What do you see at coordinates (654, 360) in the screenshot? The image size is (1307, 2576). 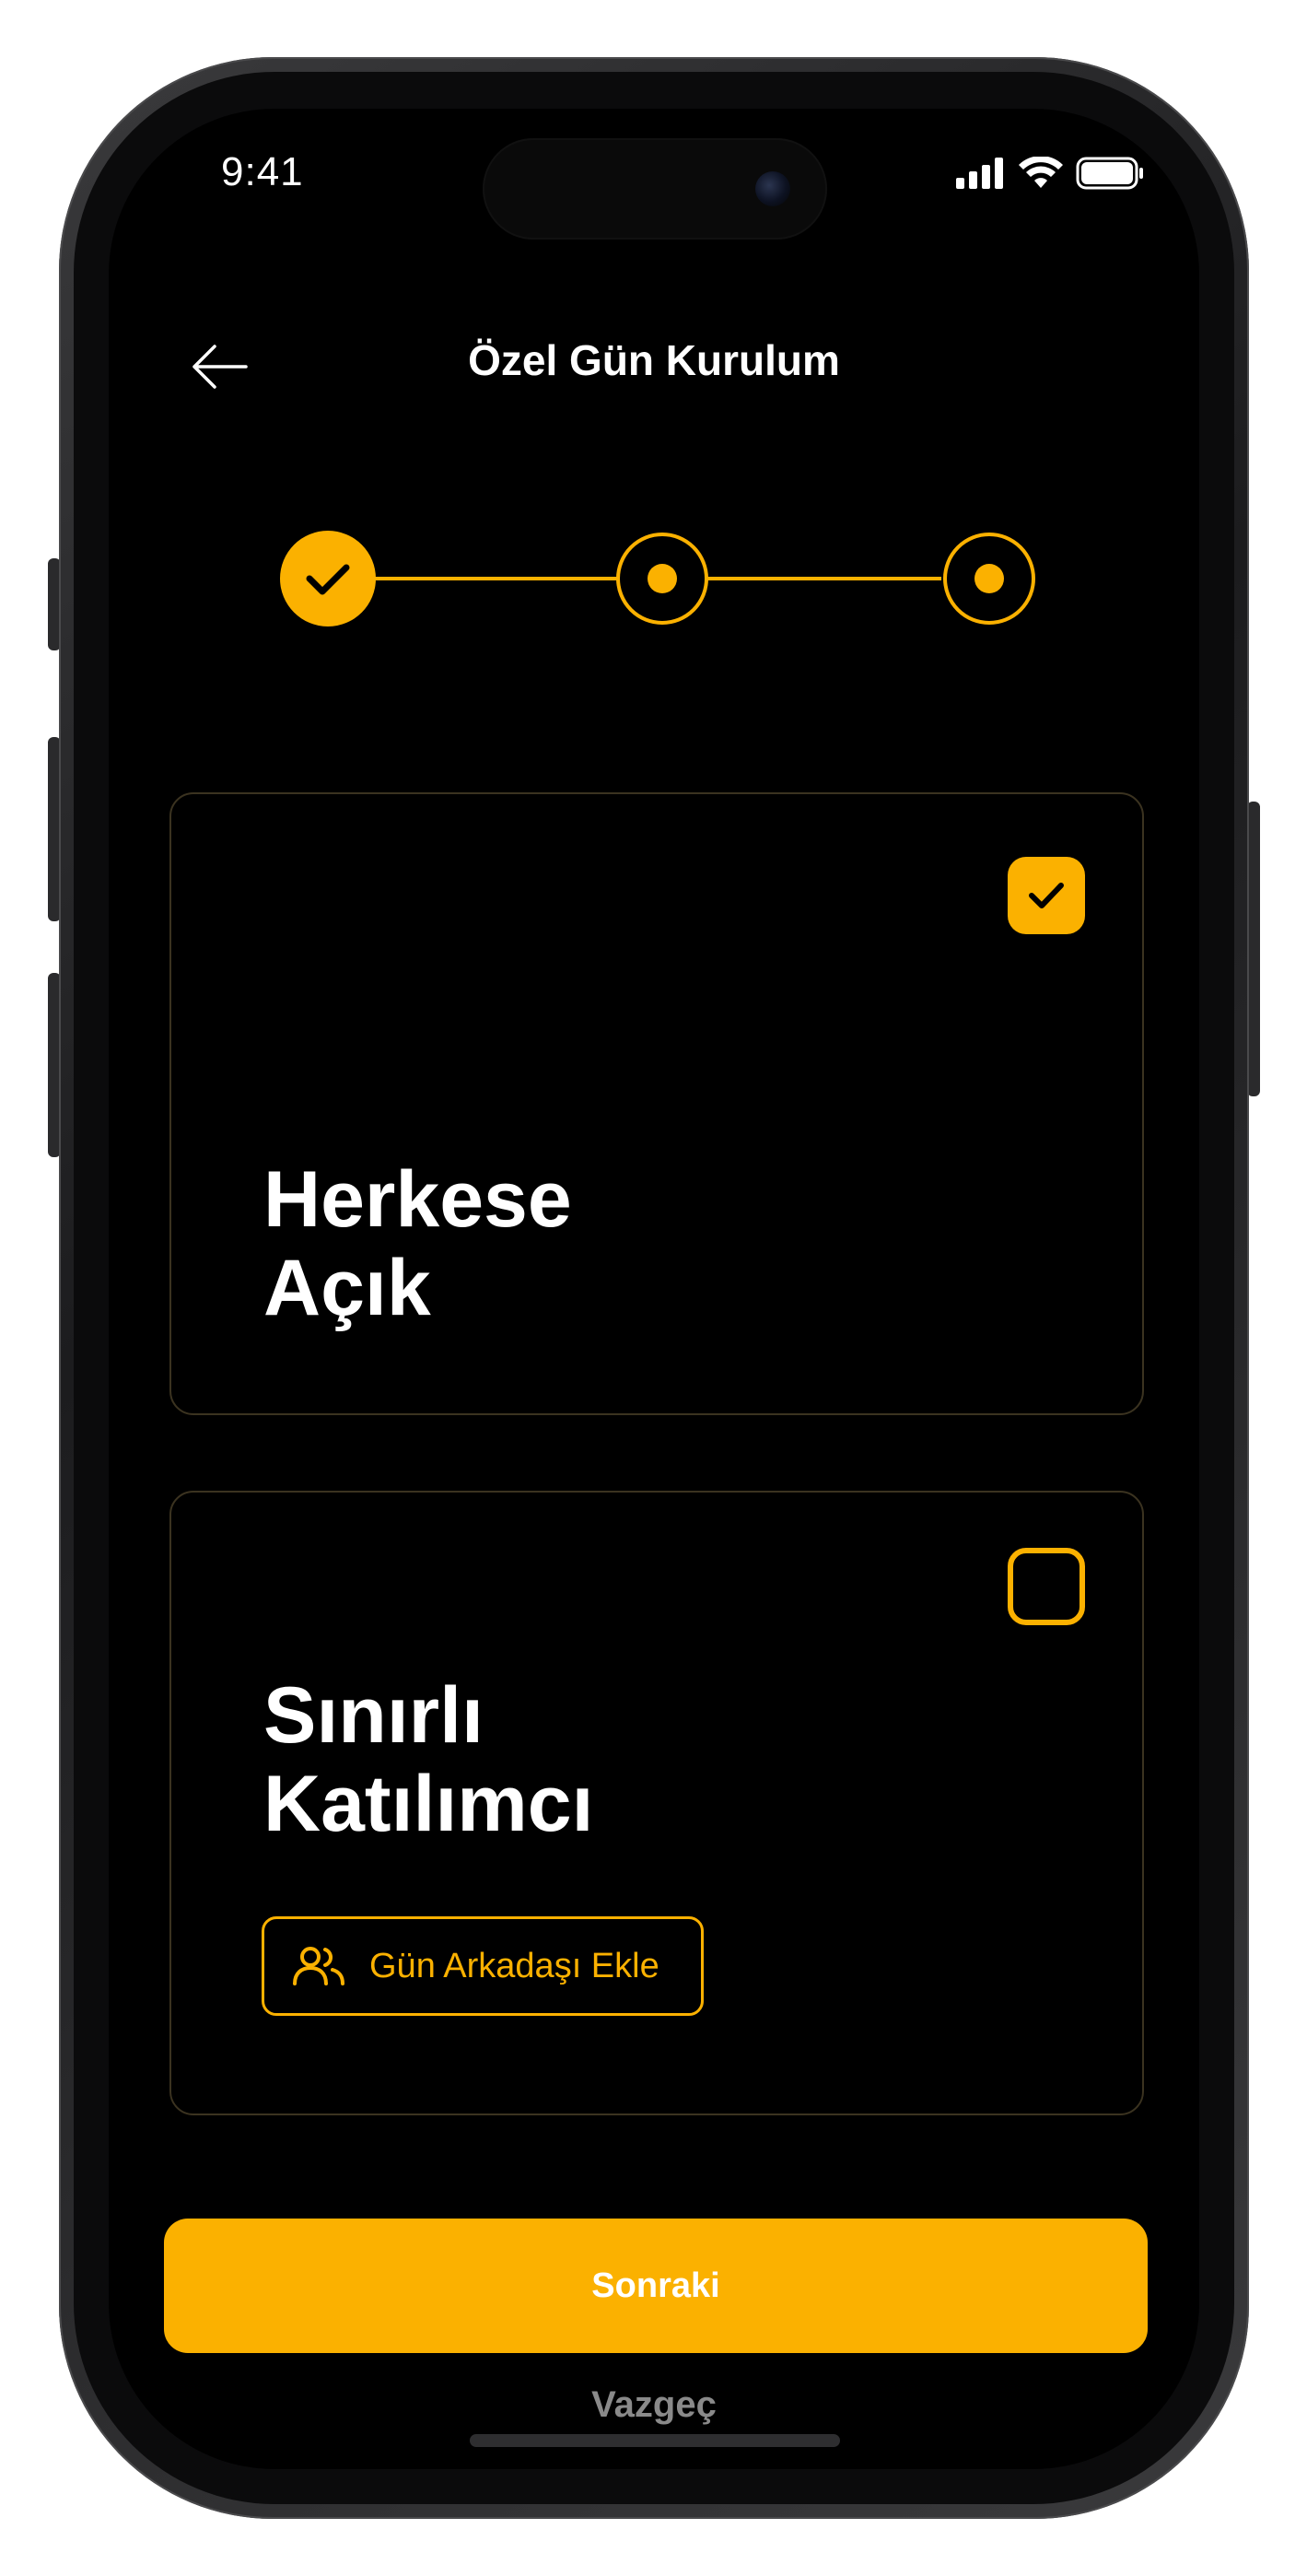 I see `page-title: Özel Gün Kurulum` at bounding box center [654, 360].